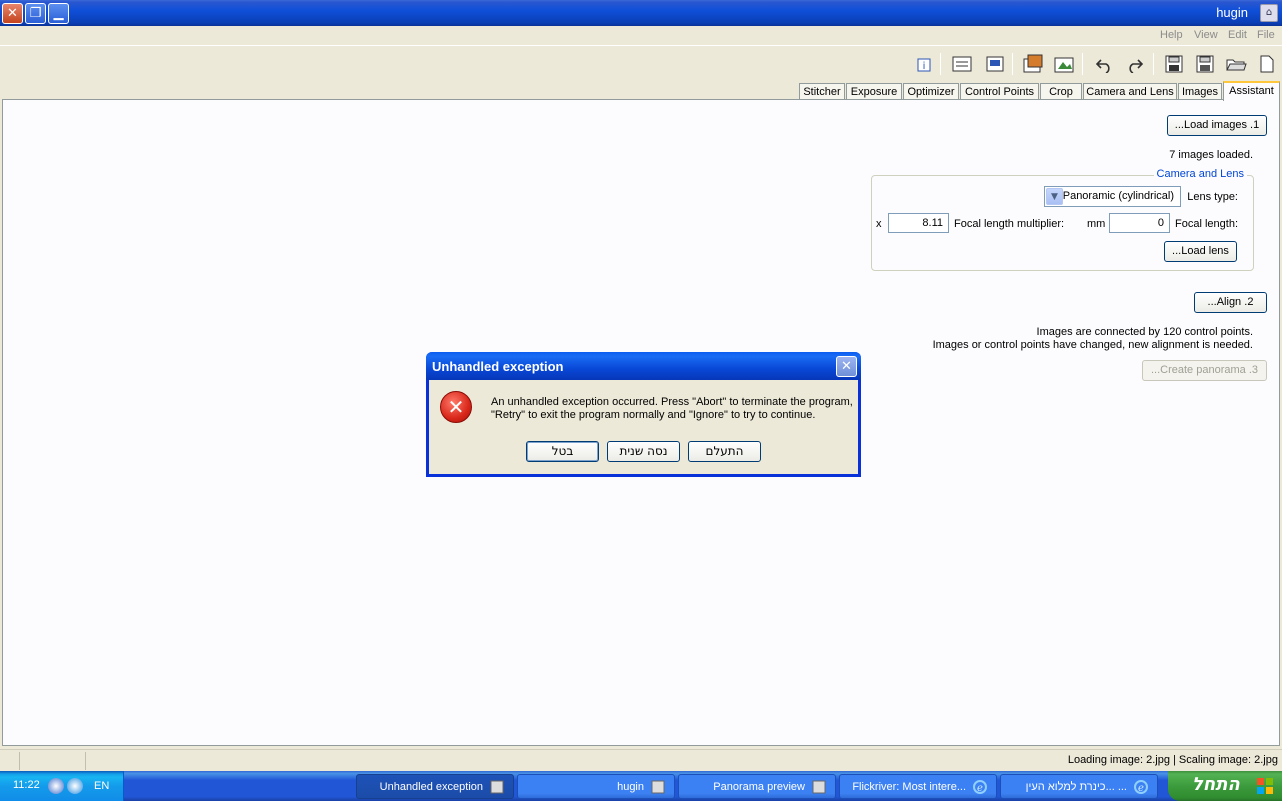  I want to click on abort-button: בטל, so click(562, 451).